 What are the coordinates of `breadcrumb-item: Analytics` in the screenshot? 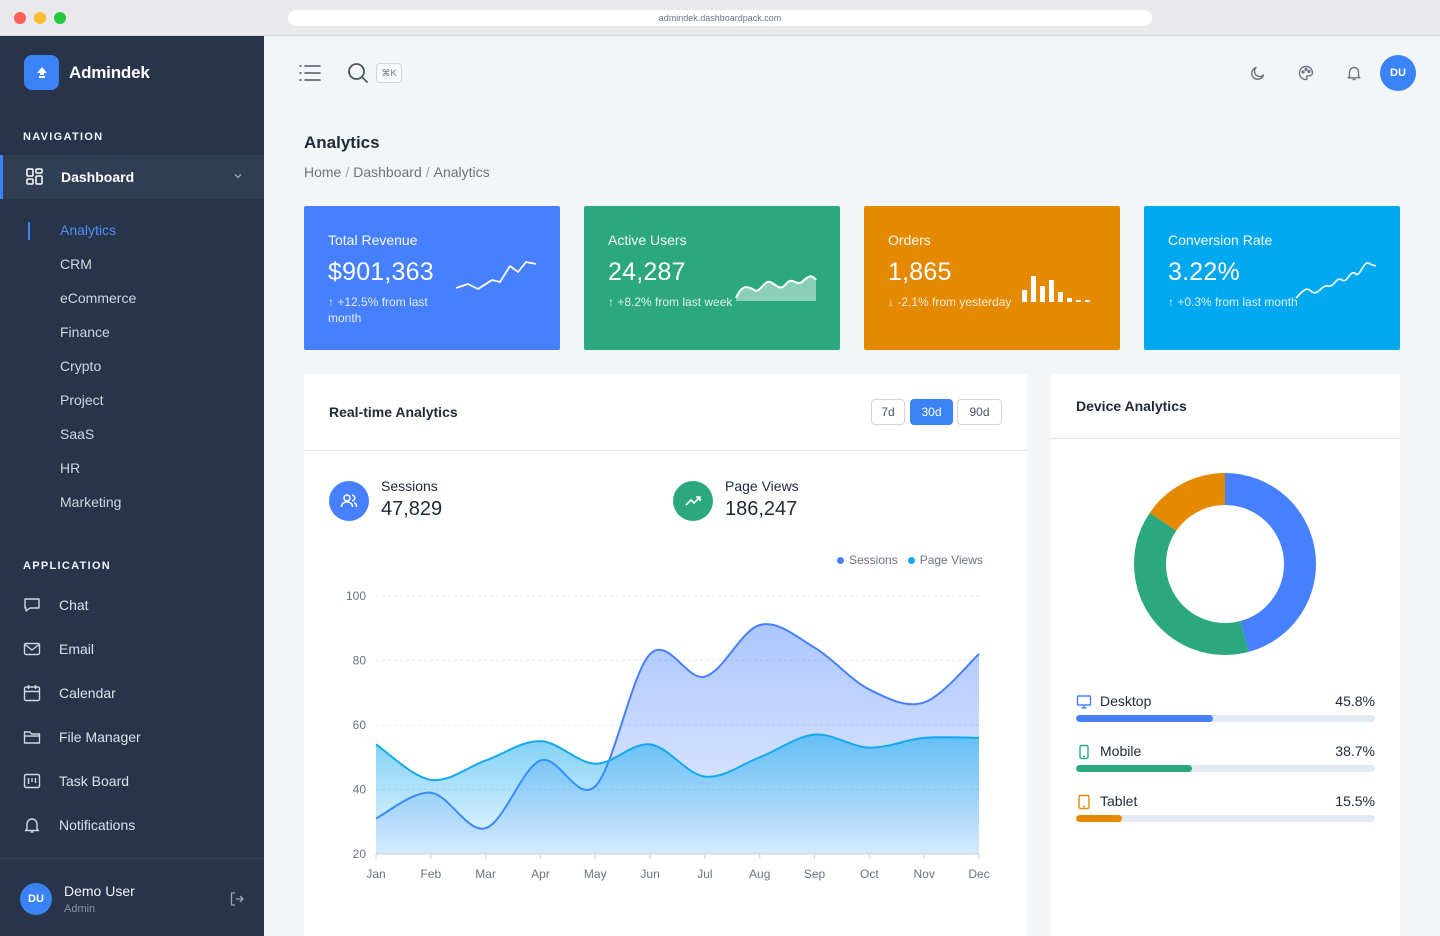 It's located at (461, 172).